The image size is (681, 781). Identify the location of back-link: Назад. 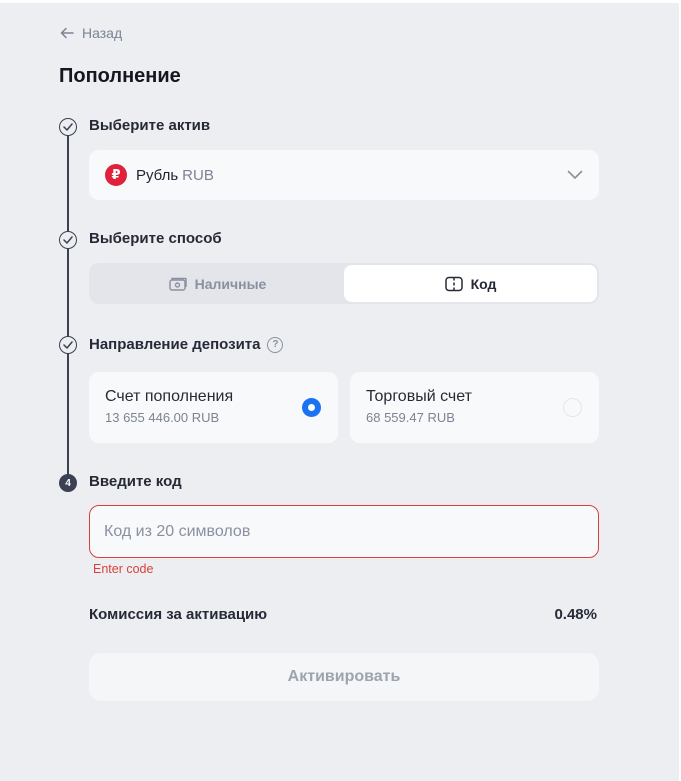
(91, 33).